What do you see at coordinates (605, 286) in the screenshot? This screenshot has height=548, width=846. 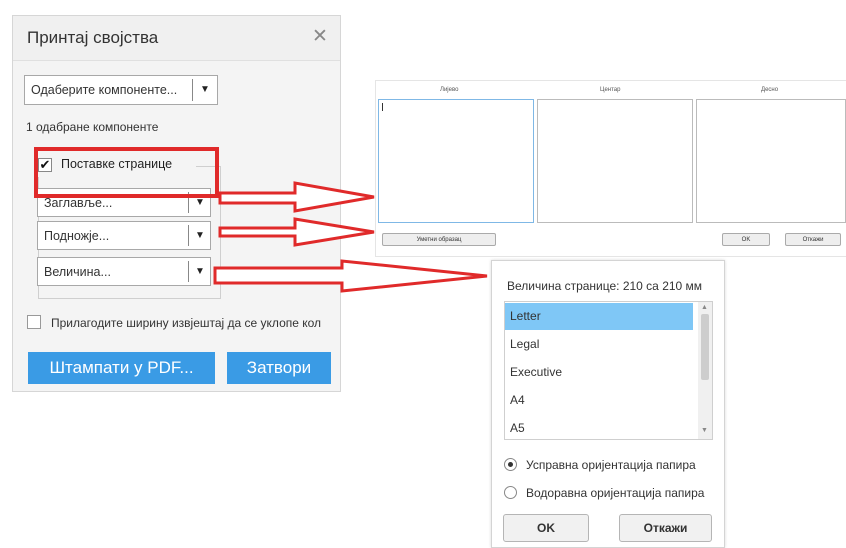 I see `page-size-title: Величина странице: 210 са 210 мм` at bounding box center [605, 286].